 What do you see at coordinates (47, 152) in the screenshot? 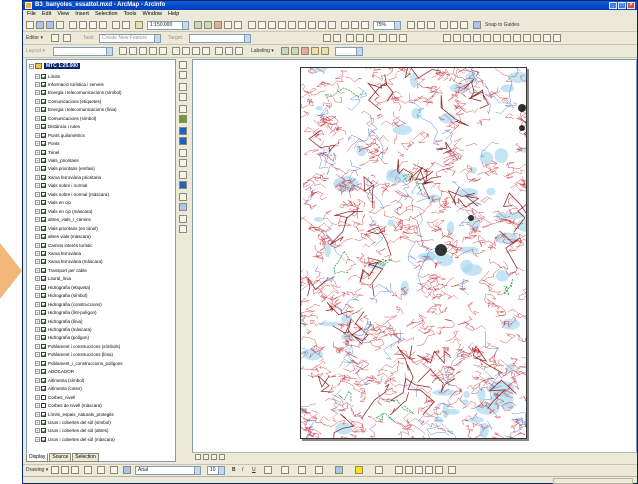
I see `toc-layer-row: + Túnel` at bounding box center [47, 152].